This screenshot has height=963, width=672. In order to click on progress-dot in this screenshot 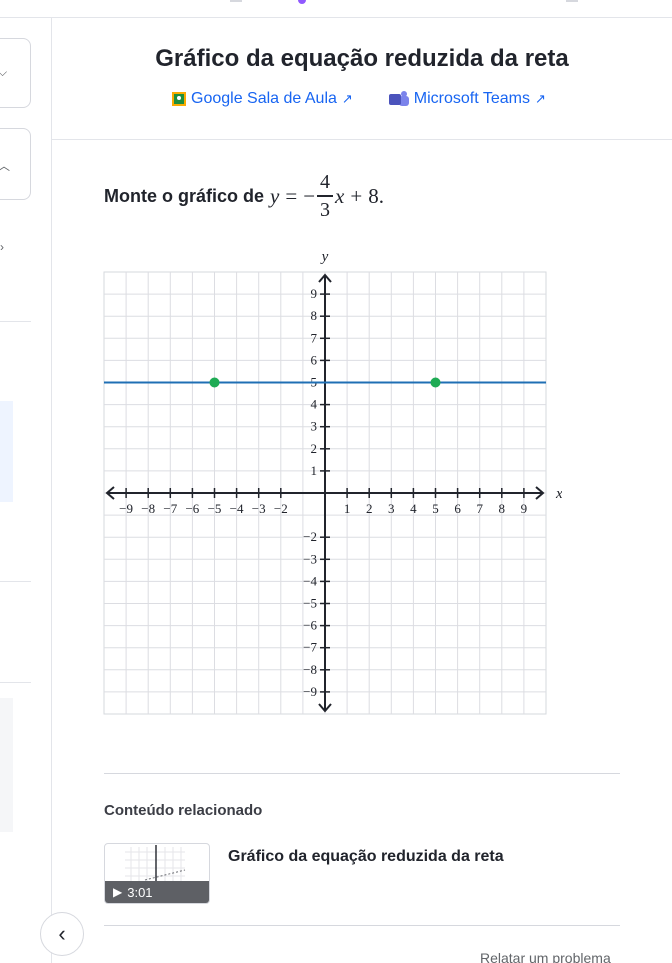, I will do `click(302, 2)`.